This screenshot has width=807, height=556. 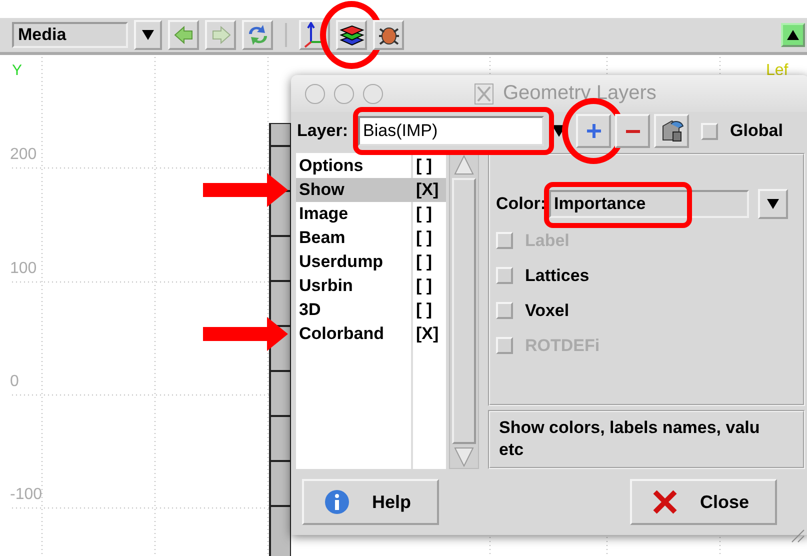 What do you see at coordinates (756, 131) in the screenshot?
I see `global-label: Global` at bounding box center [756, 131].